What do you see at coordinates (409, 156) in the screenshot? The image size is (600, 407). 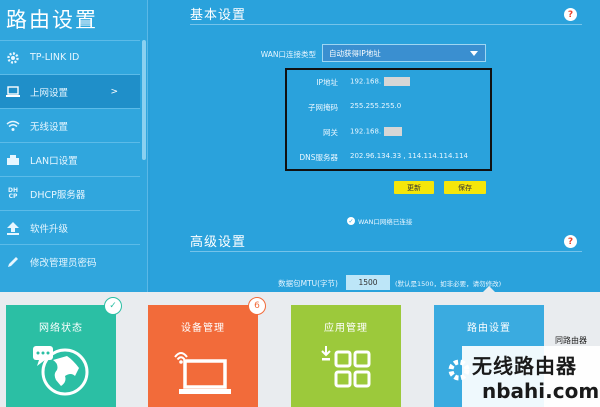 I see `dns-value: 202.96.134.33 , 114.114.114.114` at bounding box center [409, 156].